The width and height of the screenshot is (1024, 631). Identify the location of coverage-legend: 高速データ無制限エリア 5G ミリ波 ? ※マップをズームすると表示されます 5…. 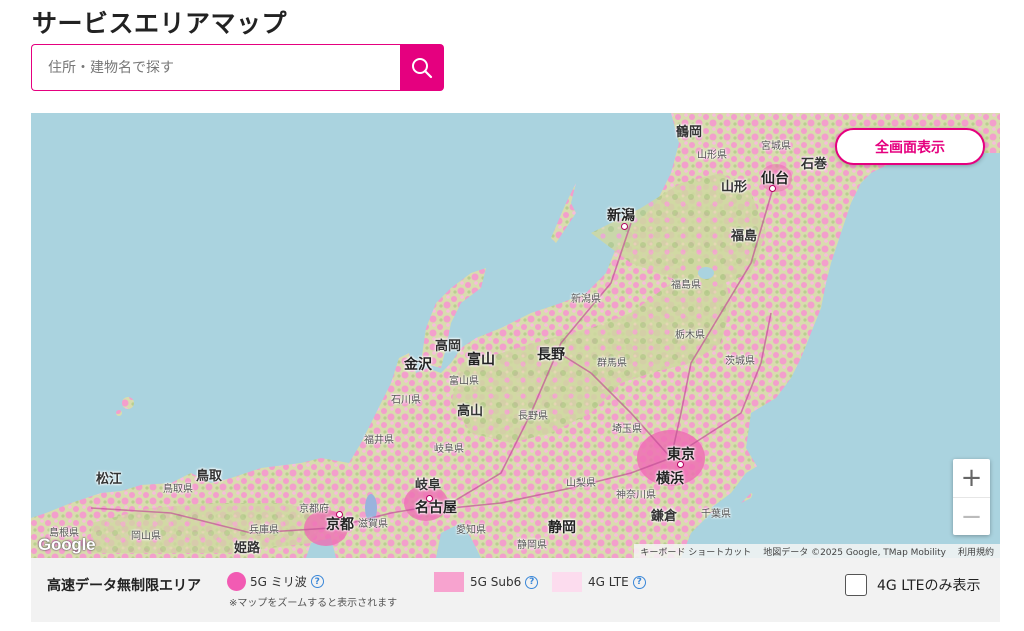
(515, 590).